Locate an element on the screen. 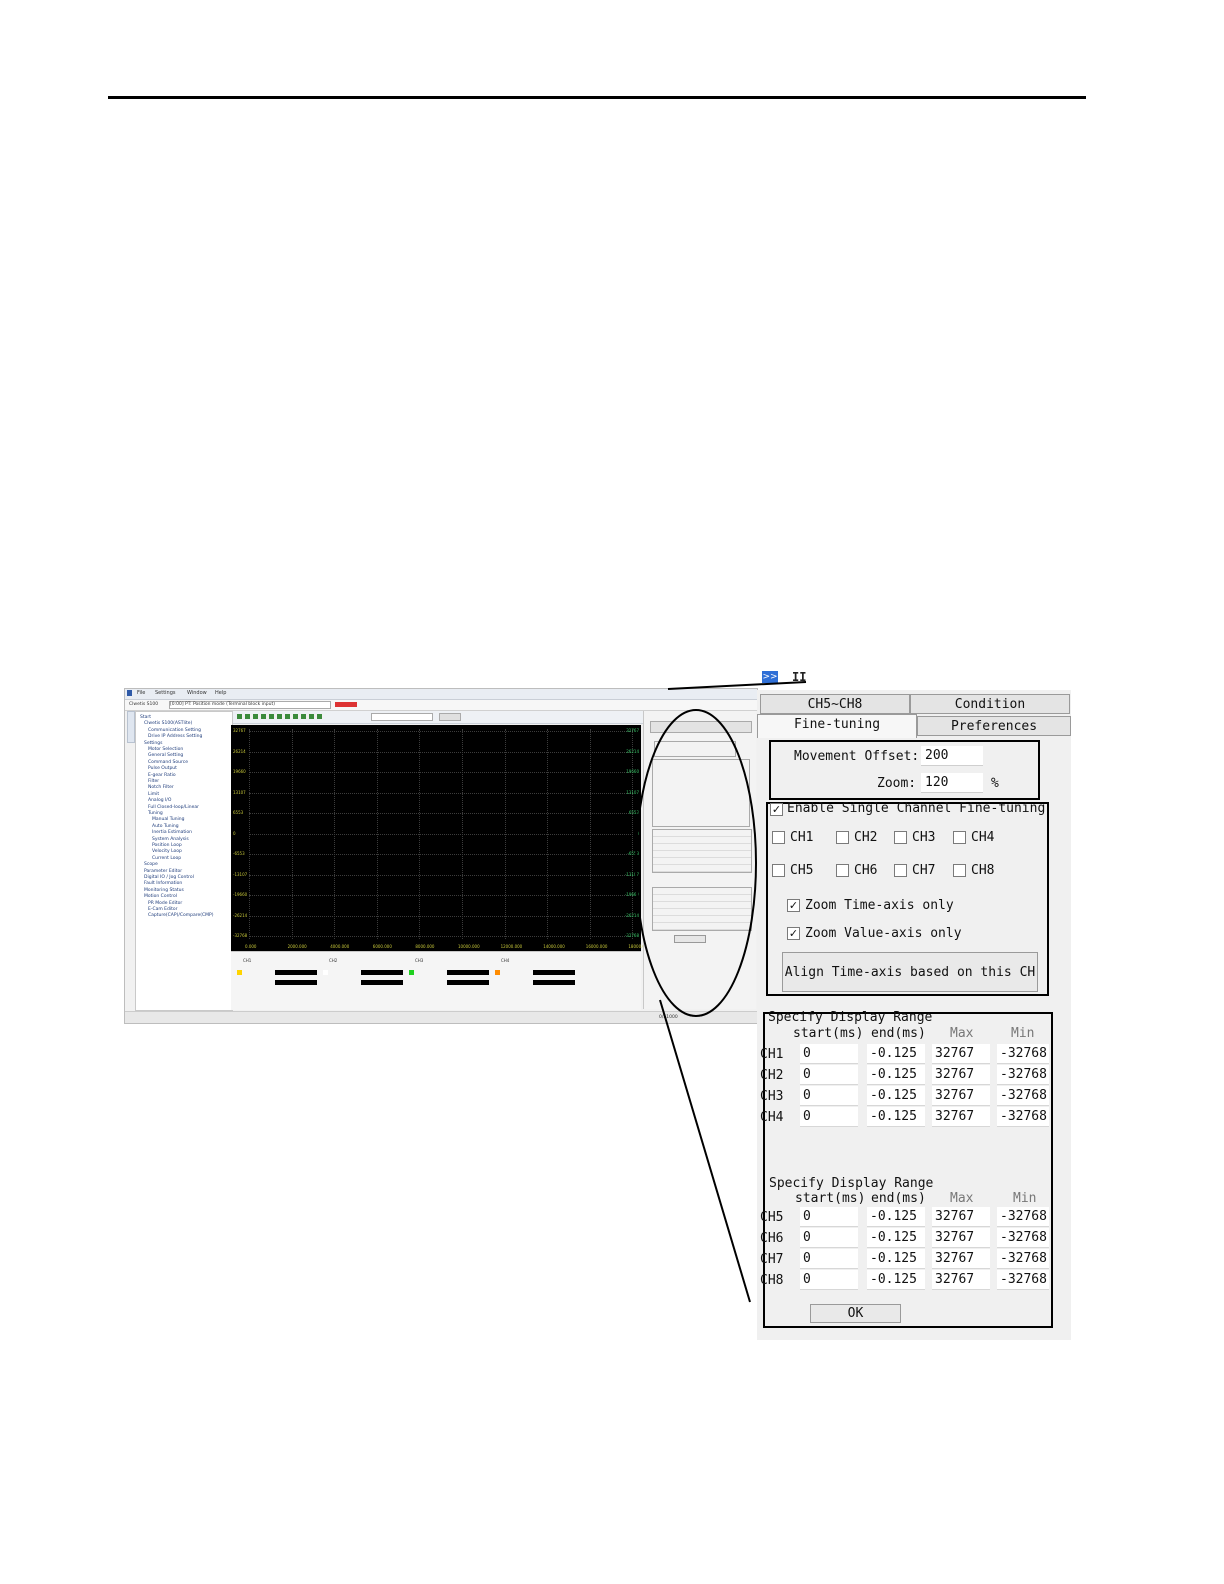  tree-item: Notch Filter is located at coordinates (161, 787).